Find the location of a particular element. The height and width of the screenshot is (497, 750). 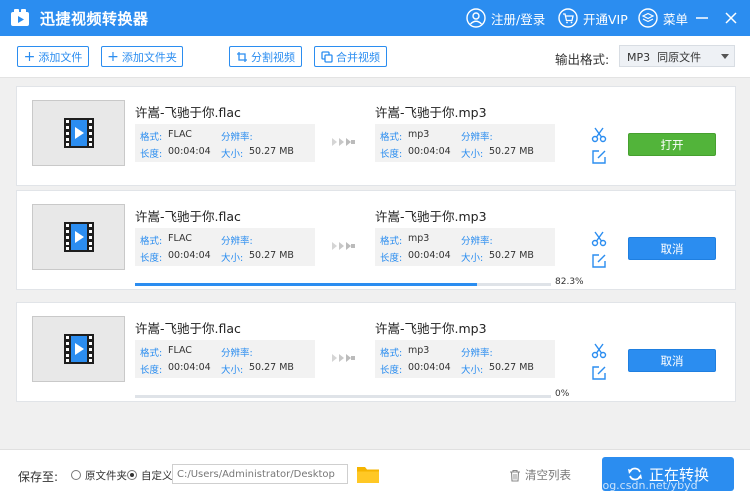

login-label: 注册/登录 is located at coordinates (518, 19).